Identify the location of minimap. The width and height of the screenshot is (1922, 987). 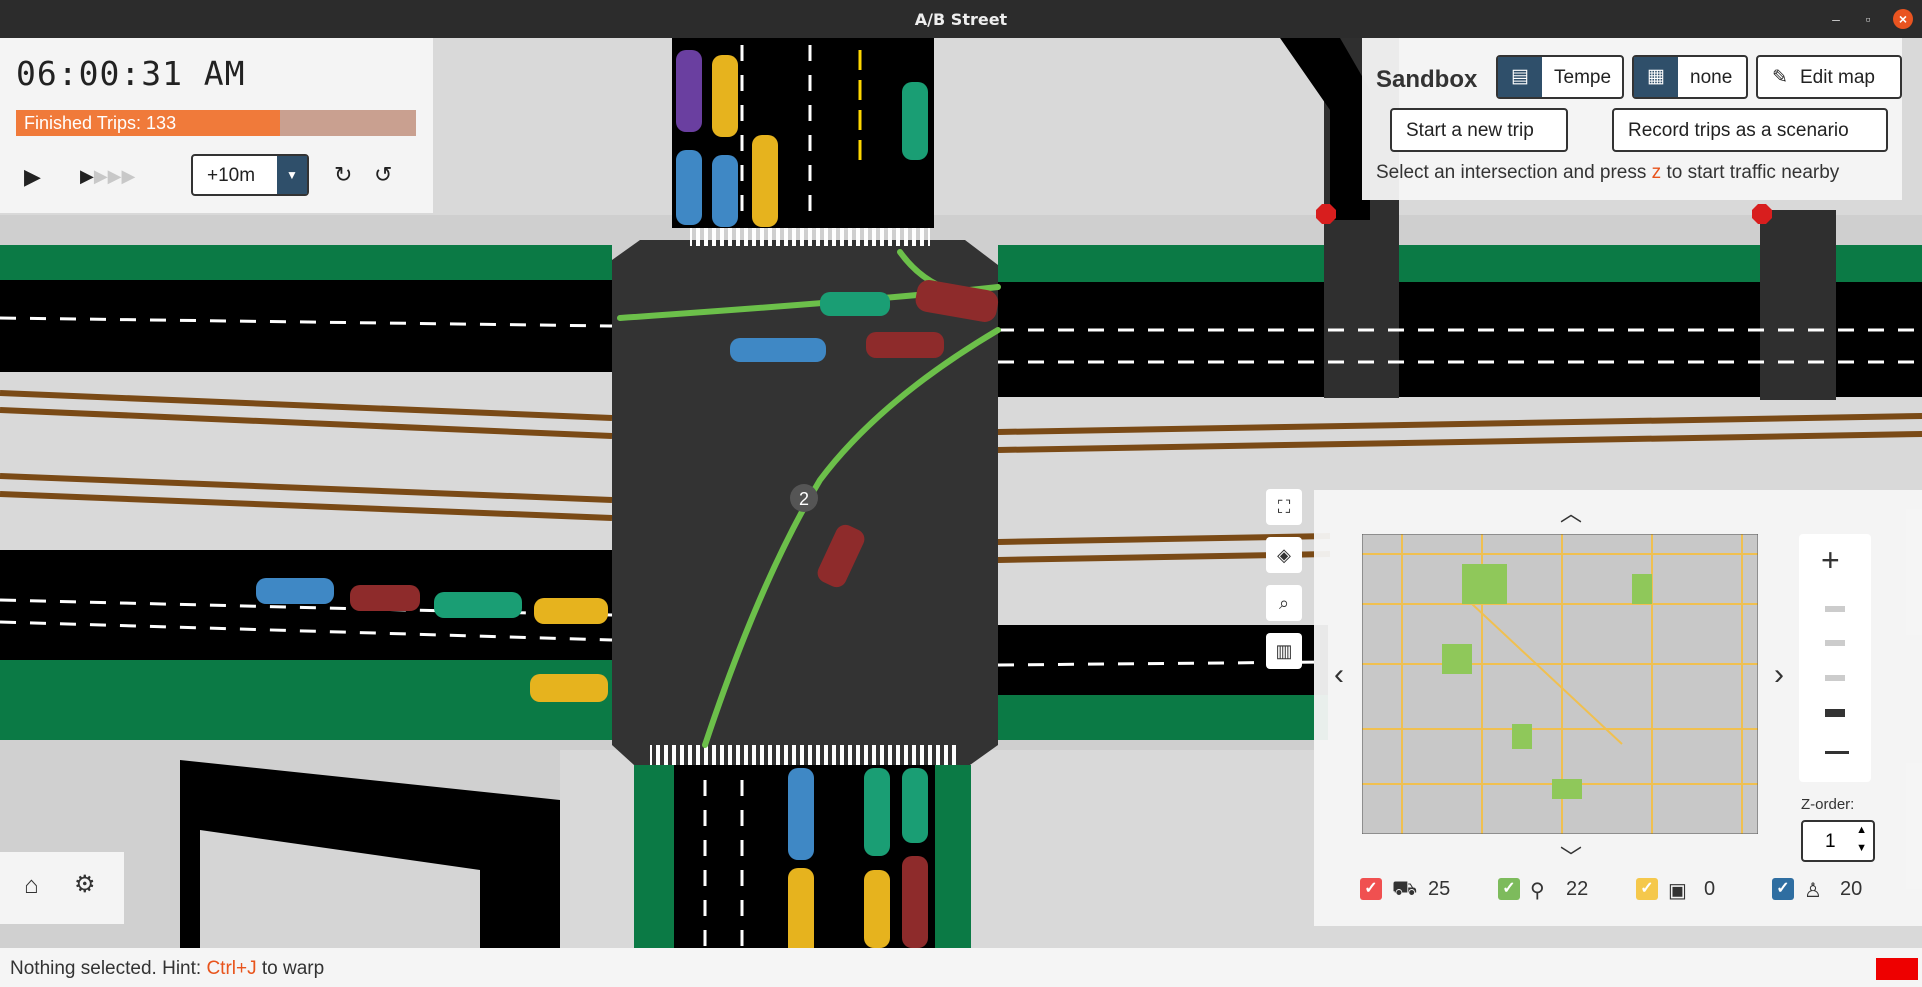
(1560, 684).